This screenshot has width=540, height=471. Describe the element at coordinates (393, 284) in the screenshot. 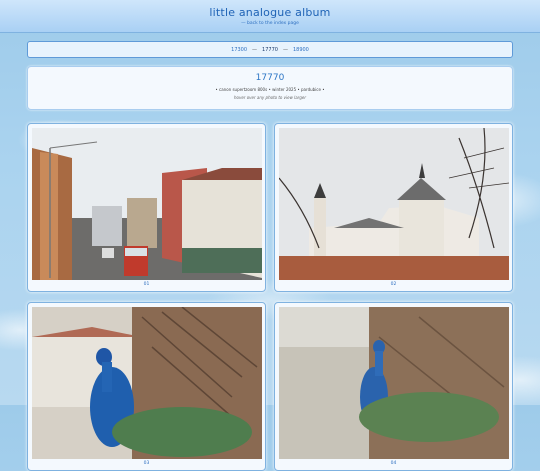

I see `photo-caption: 02` at that location.